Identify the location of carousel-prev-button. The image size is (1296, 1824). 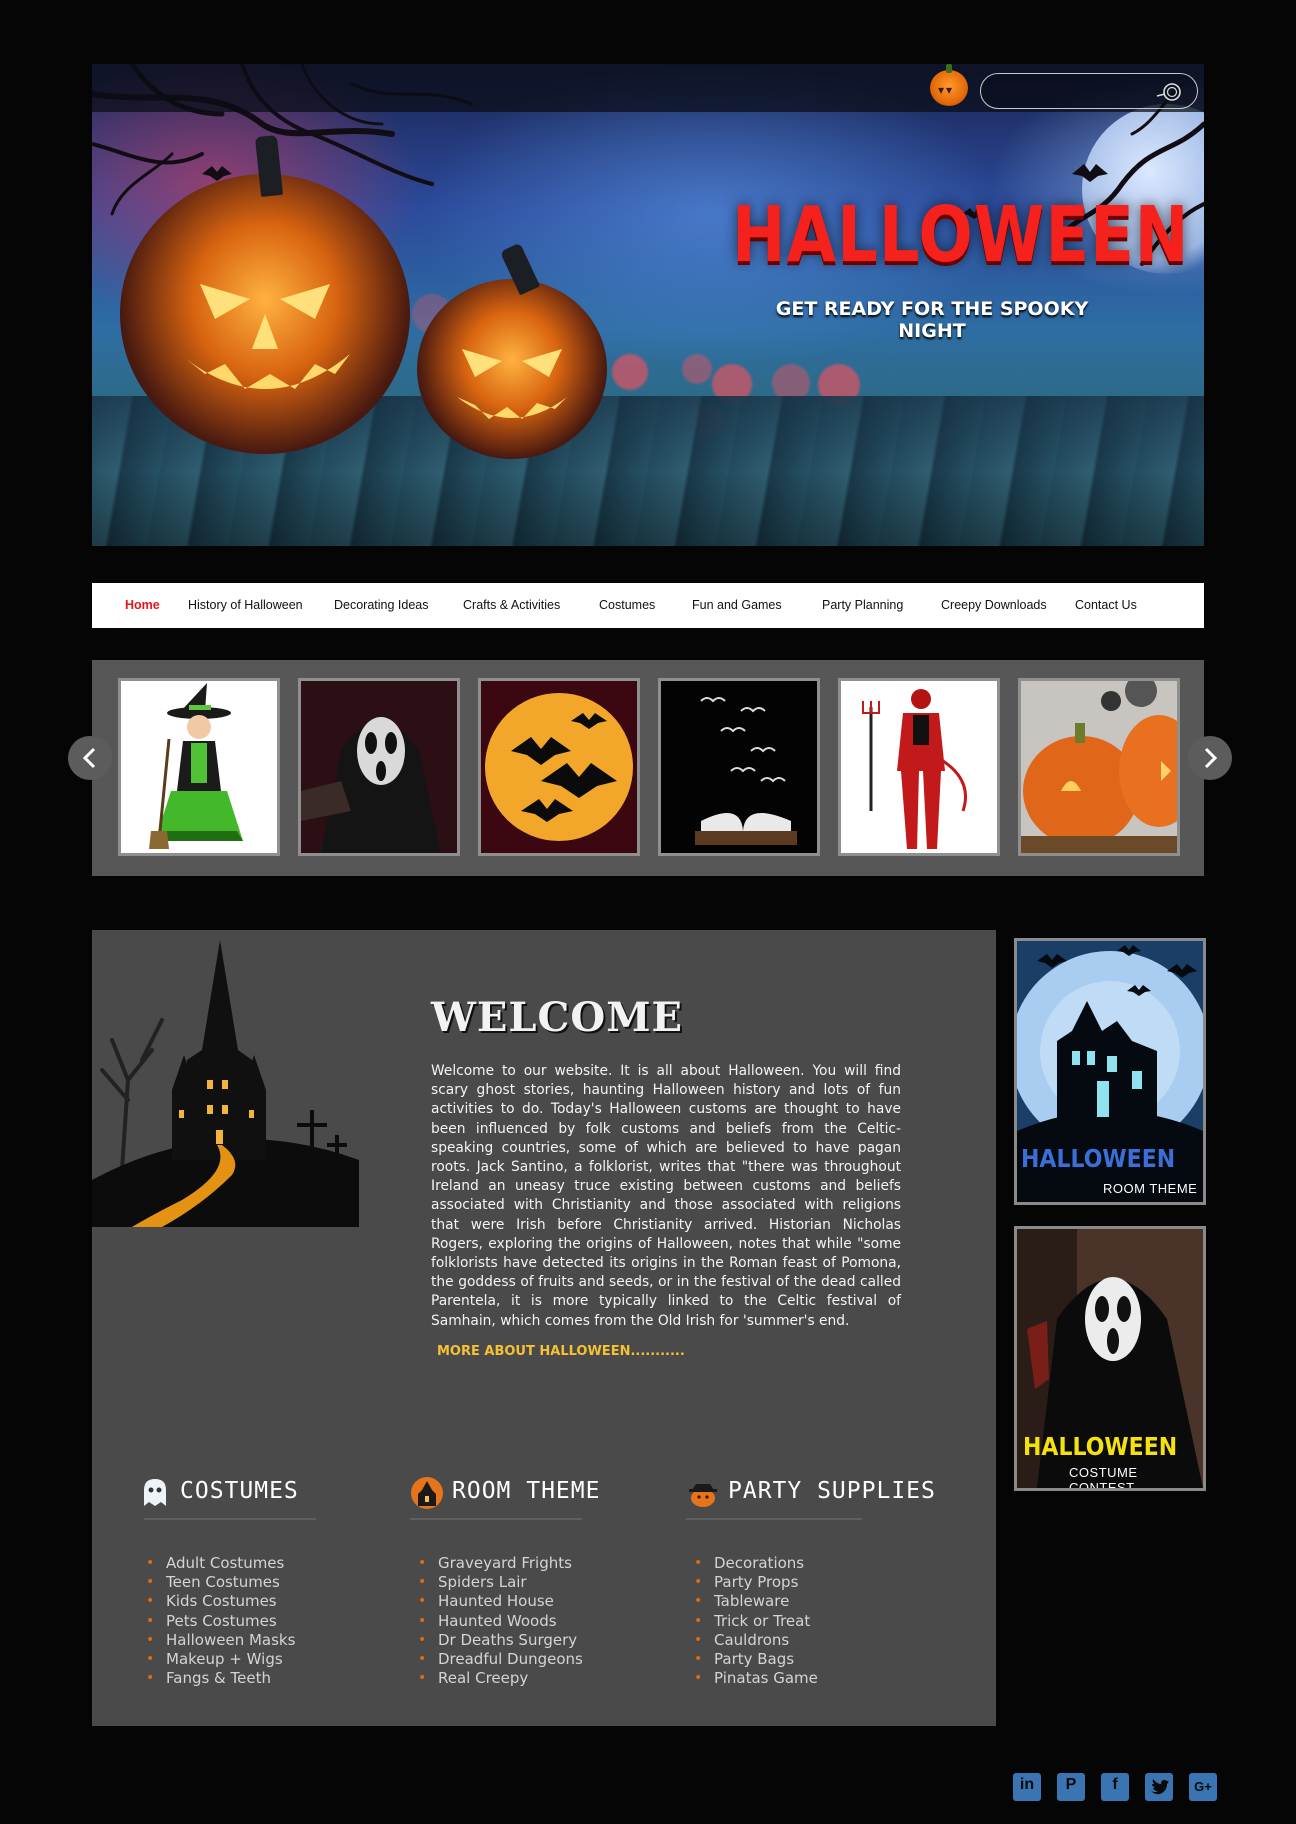
(90, 758).